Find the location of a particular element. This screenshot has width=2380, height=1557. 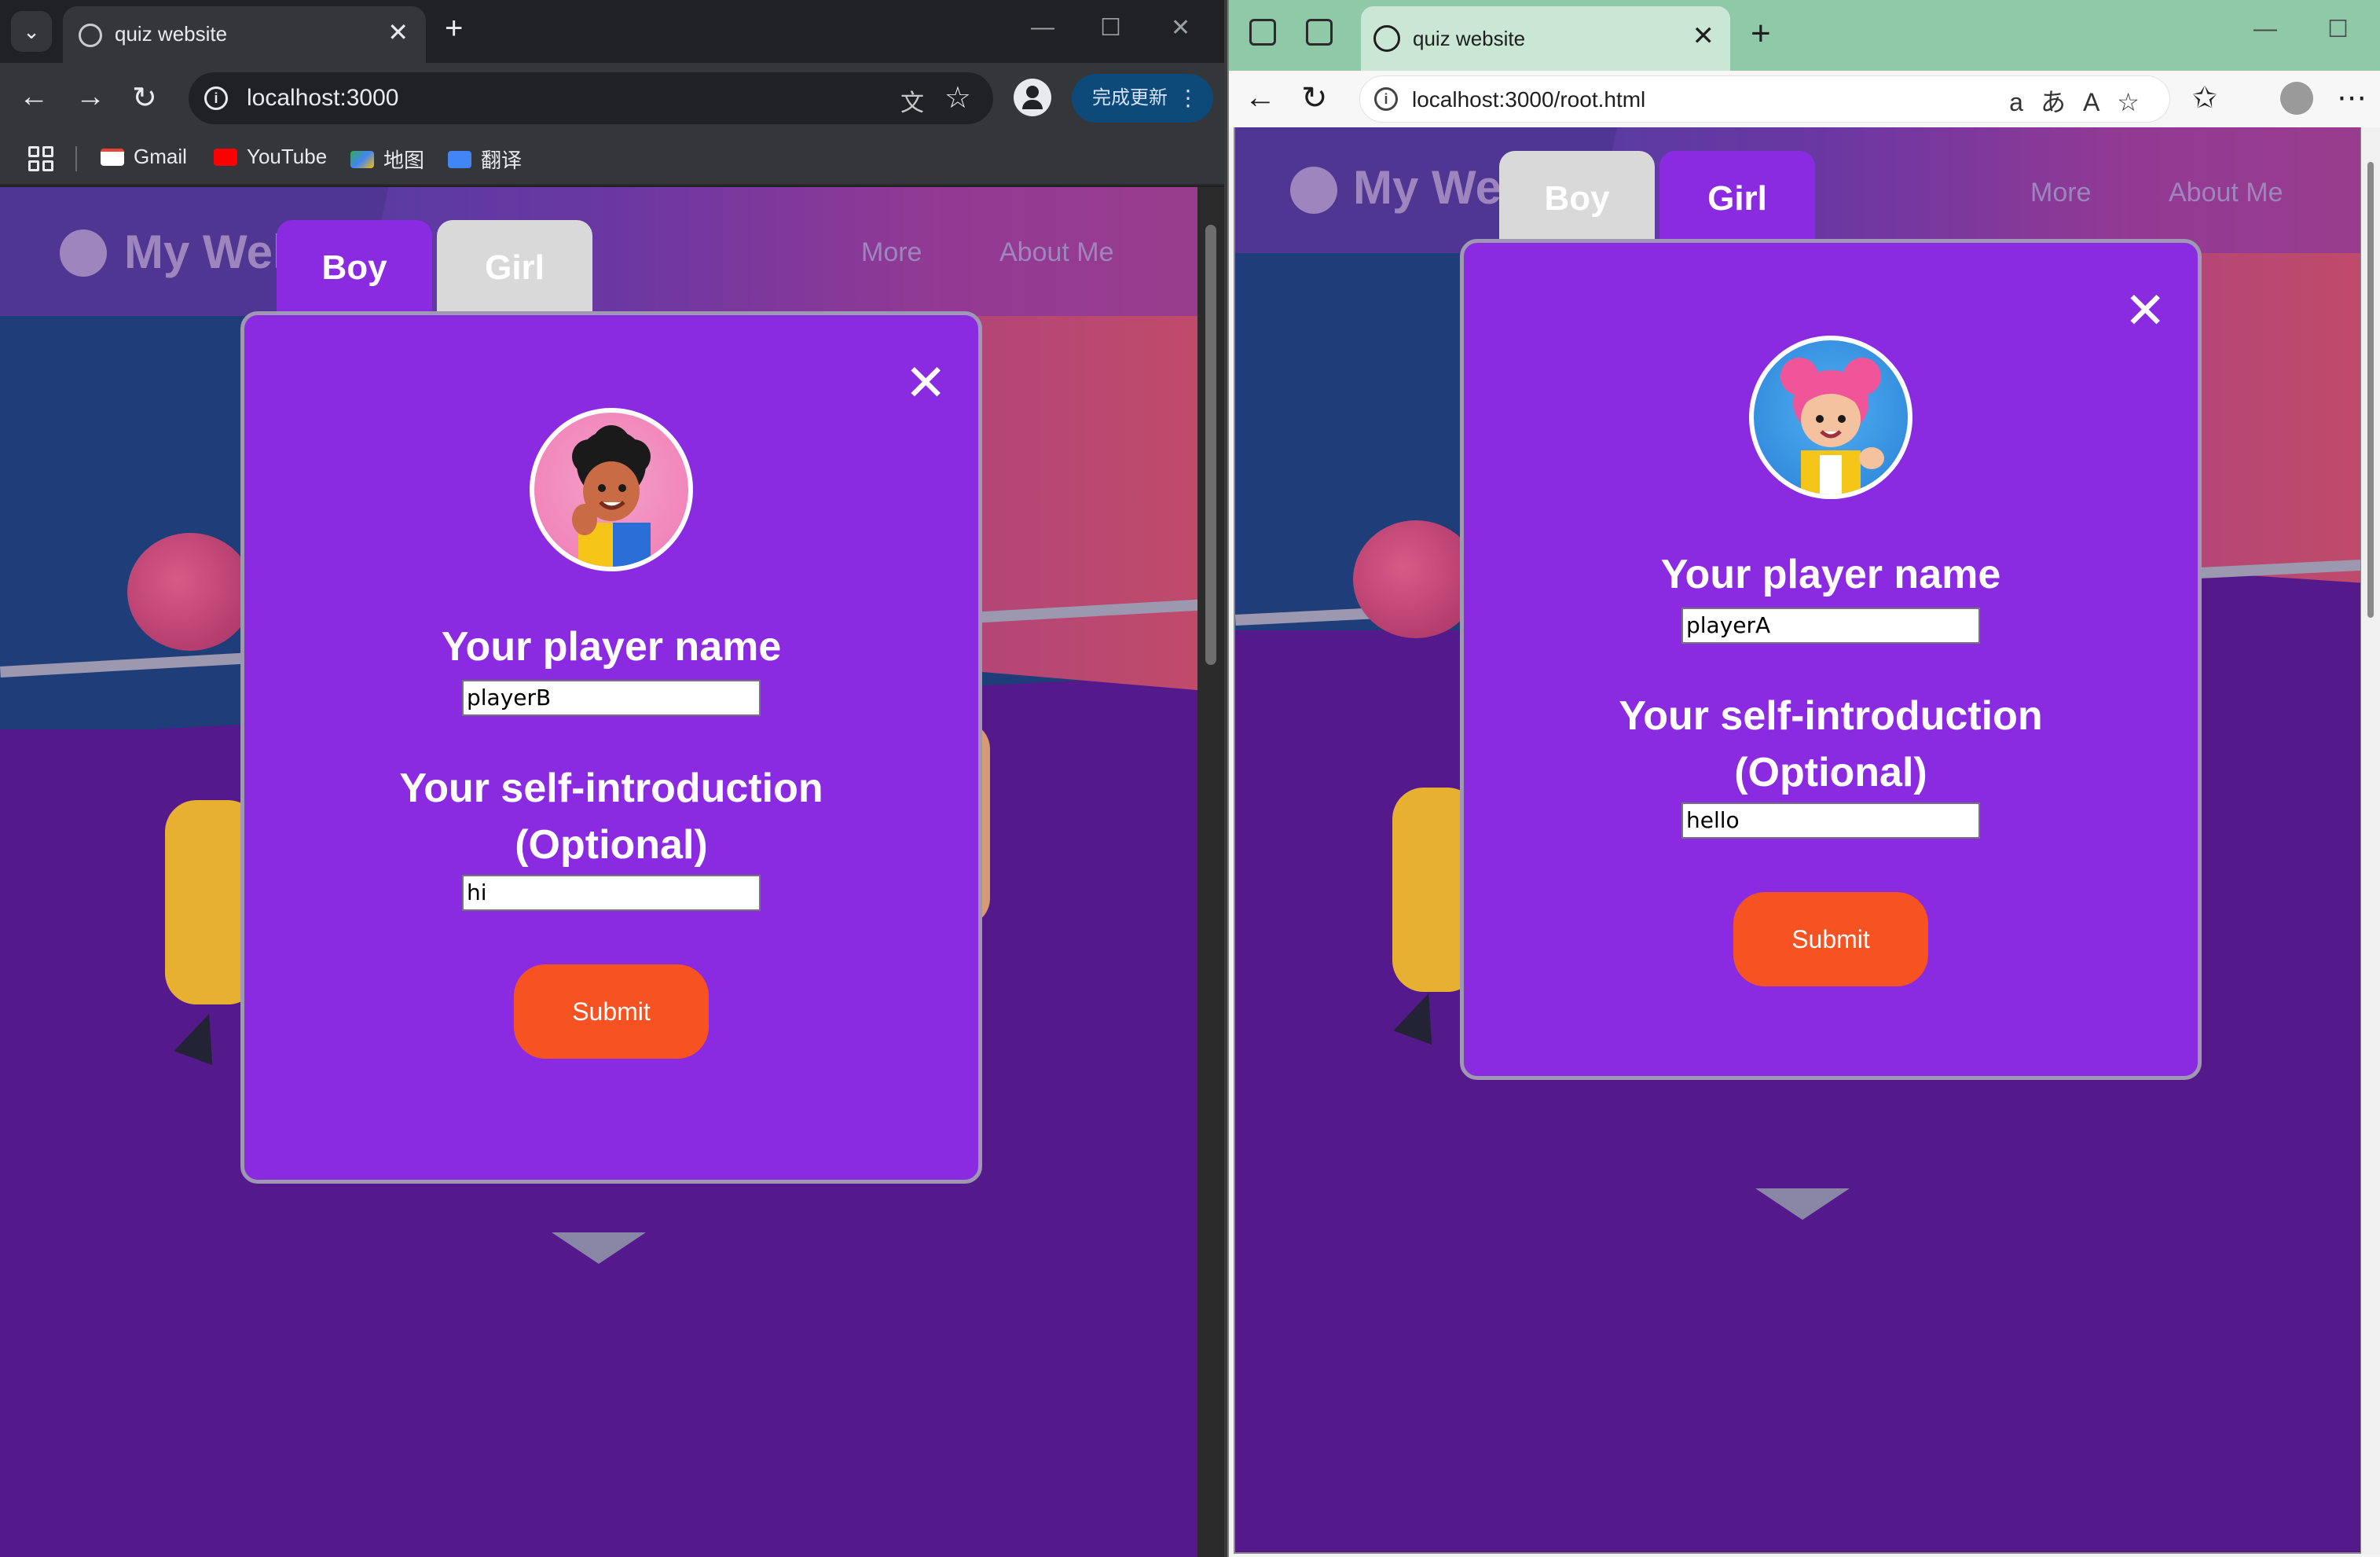

bookmark-maps: 地图 is located at coordinates (387, 159).